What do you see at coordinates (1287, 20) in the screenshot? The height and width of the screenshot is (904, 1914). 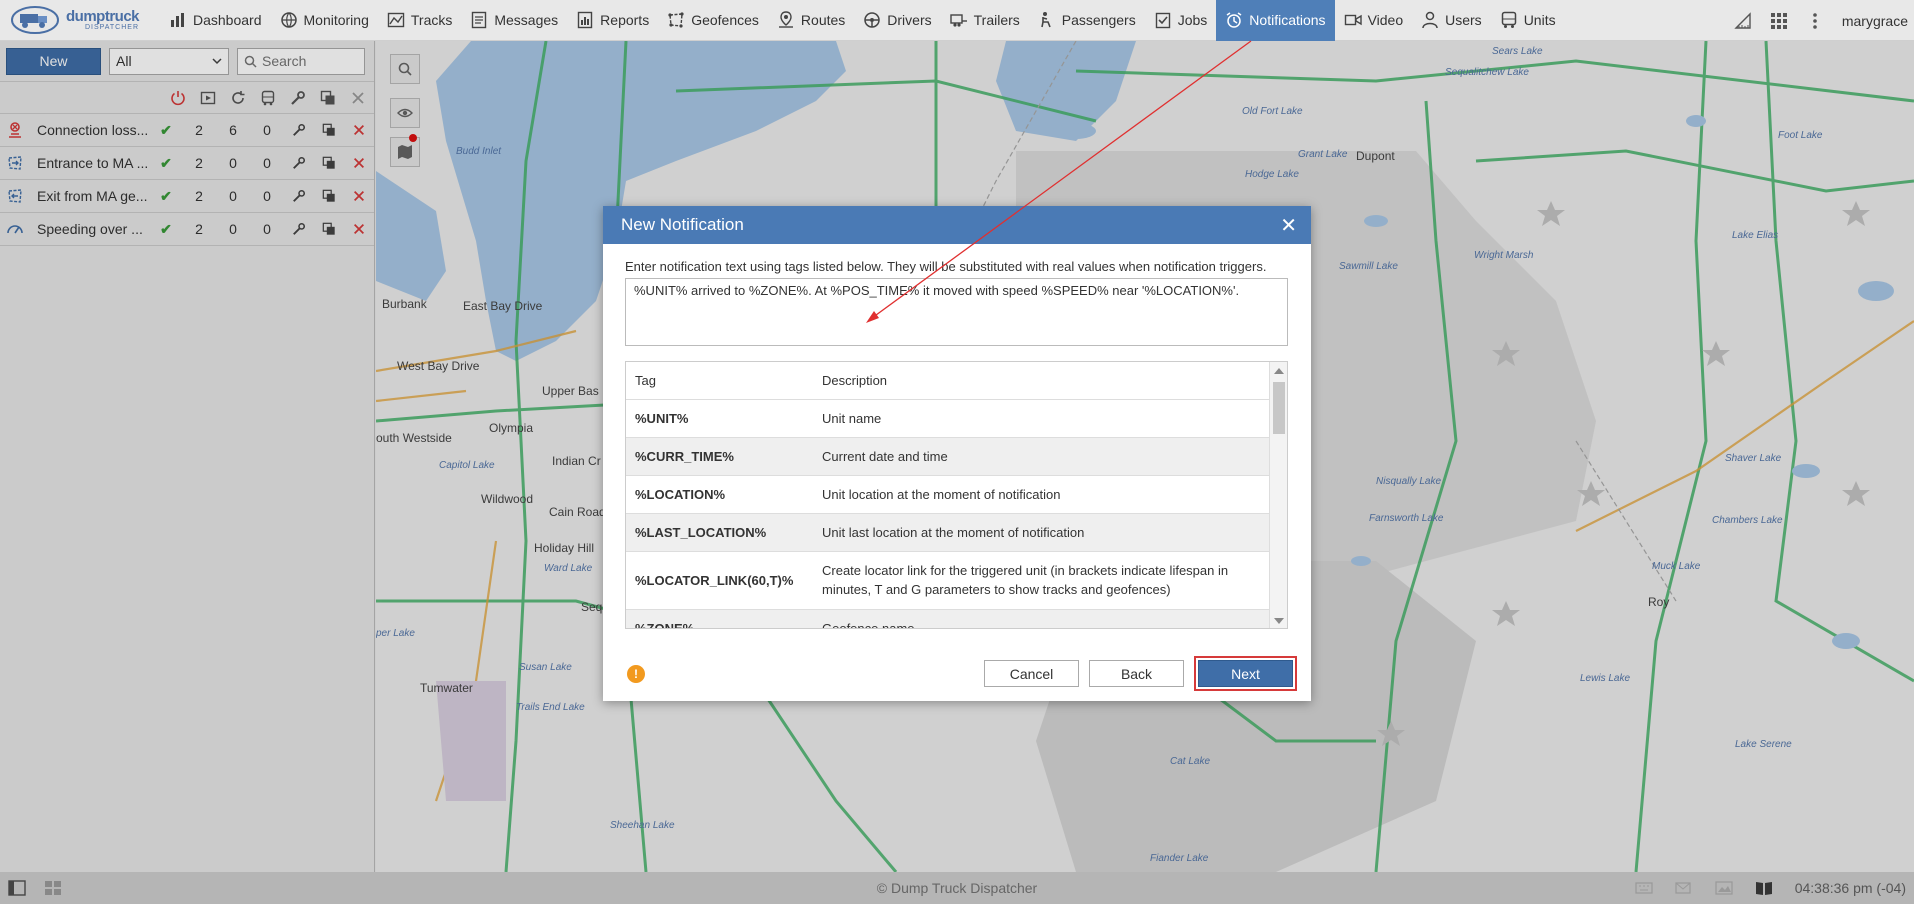 I see `nav-label: Notifications` at bounding box center [1287, 20].